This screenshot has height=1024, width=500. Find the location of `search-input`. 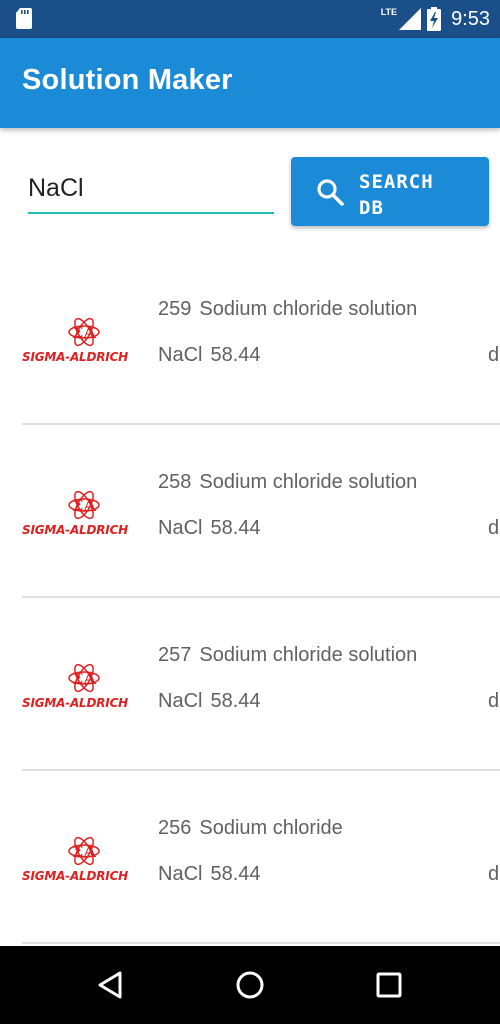

search-input is located at coordinates (151, 192).